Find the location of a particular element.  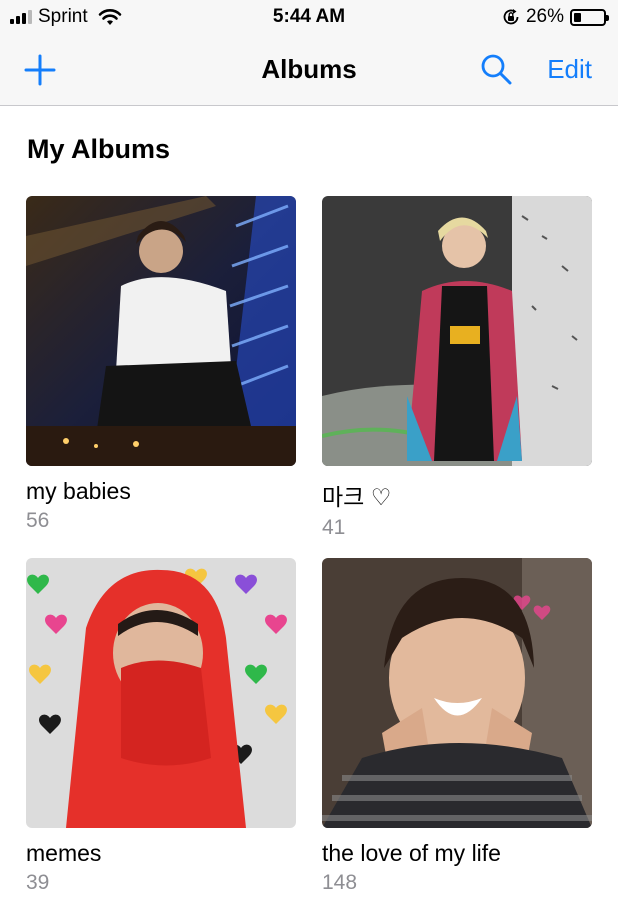

album-count: 56 is located at coordinates (38, 520).